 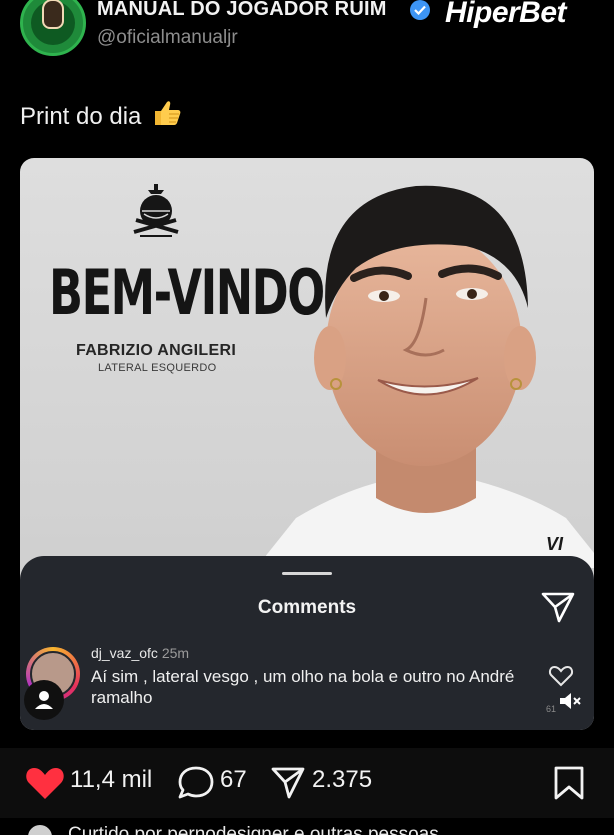 What do you see at coordinates (307, 607) in the screenshot?
I see `comments-title: Comments` at bounding box center [307, 607].